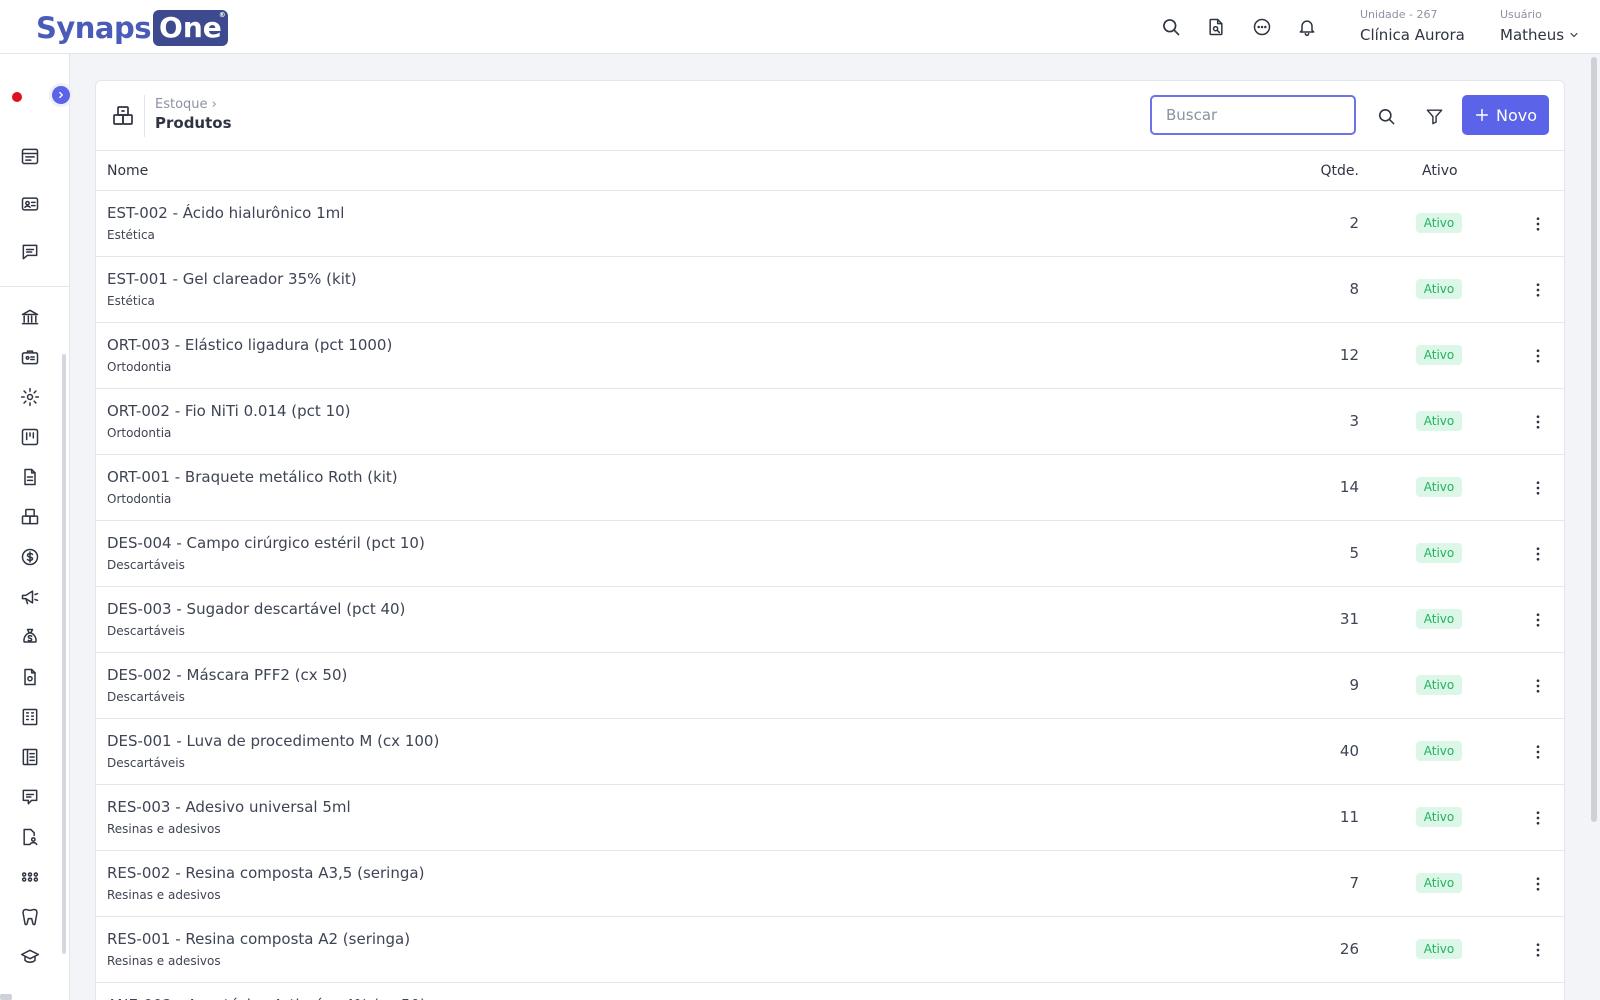 The width and height of the screenshot is (1600, 1000). I want to click on product-name: RES-003 - Adesivo universal 5ml, so click(229, 807).